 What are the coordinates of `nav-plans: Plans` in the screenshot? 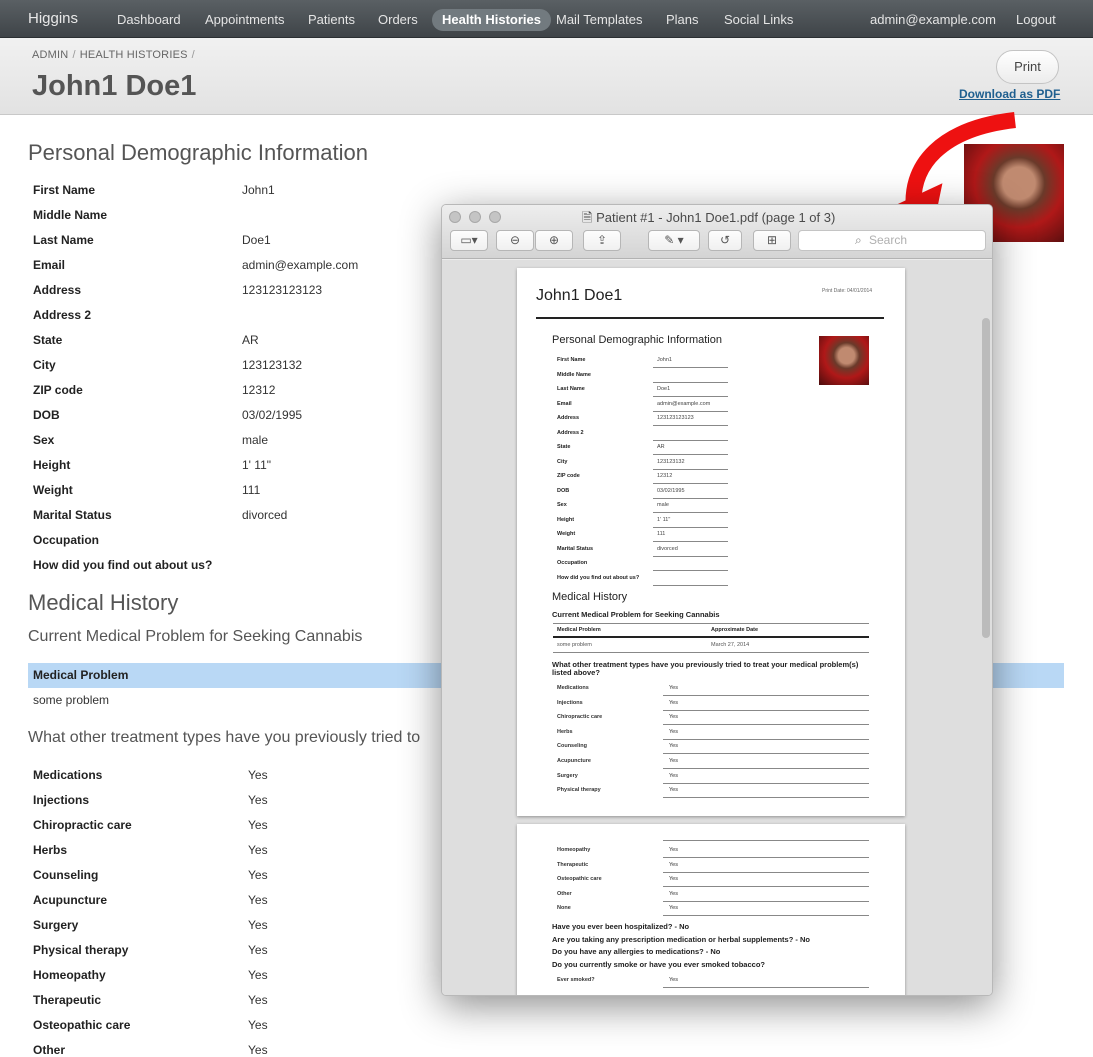 It's located at (682, 20).